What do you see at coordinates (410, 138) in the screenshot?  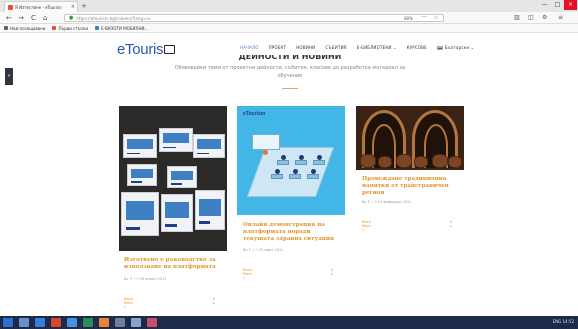 I see `card-image-cellar` at bounding box center [410, 138].